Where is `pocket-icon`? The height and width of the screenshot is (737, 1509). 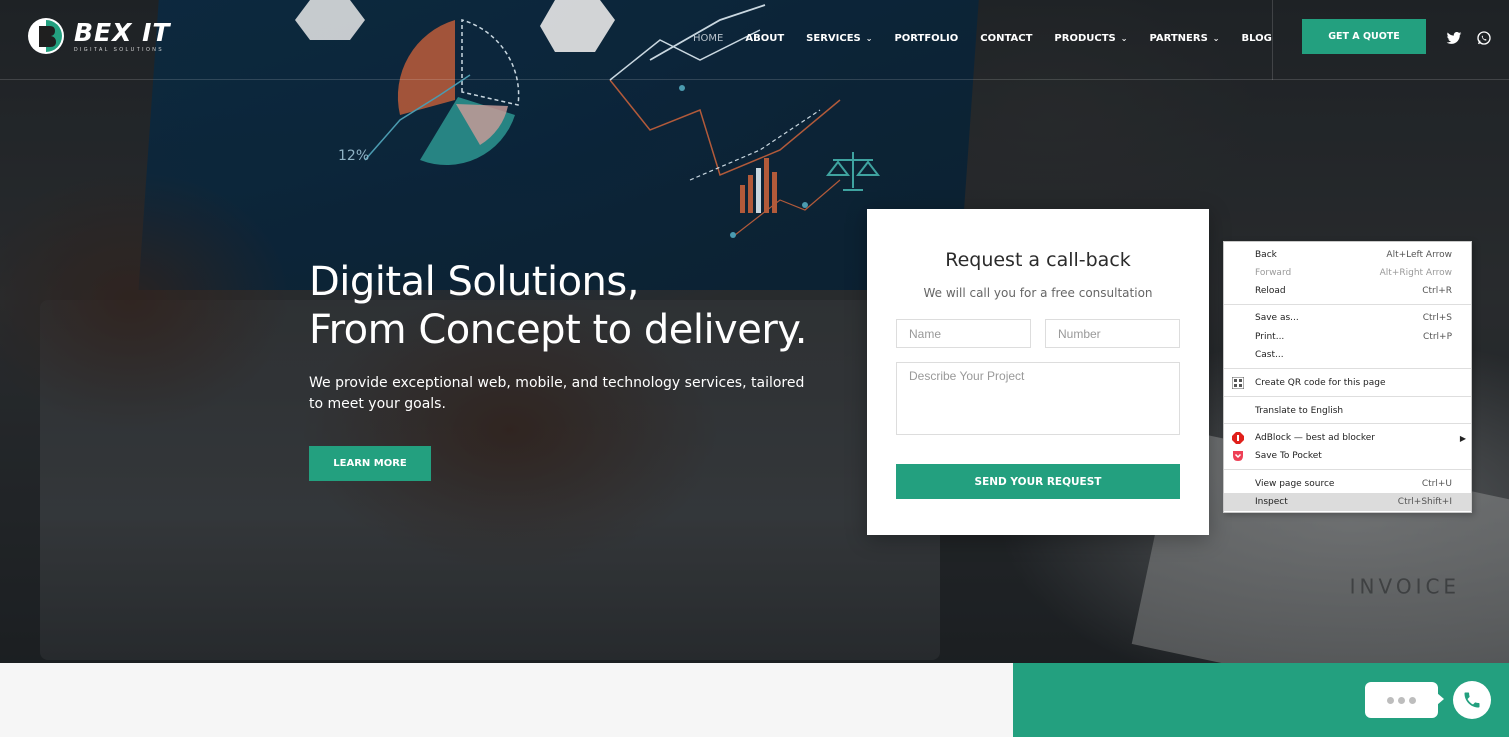
pocket-icon is located at coordinates (1238, 456).